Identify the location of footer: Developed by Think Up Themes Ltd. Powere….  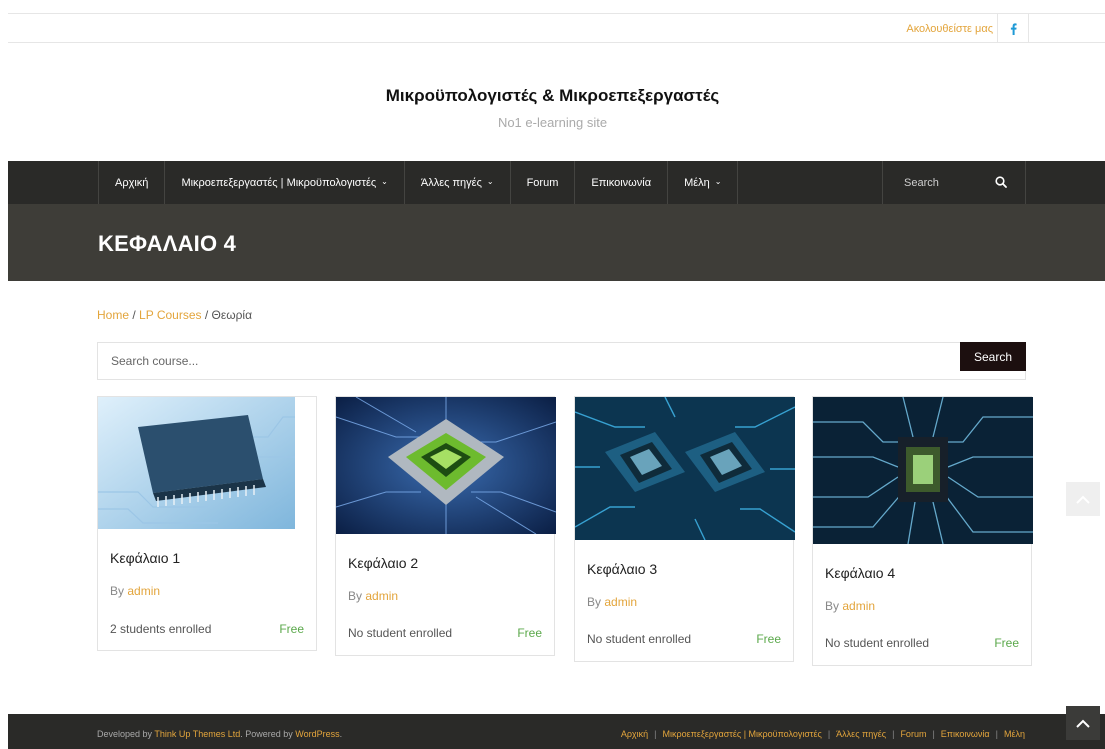
(556, 731).